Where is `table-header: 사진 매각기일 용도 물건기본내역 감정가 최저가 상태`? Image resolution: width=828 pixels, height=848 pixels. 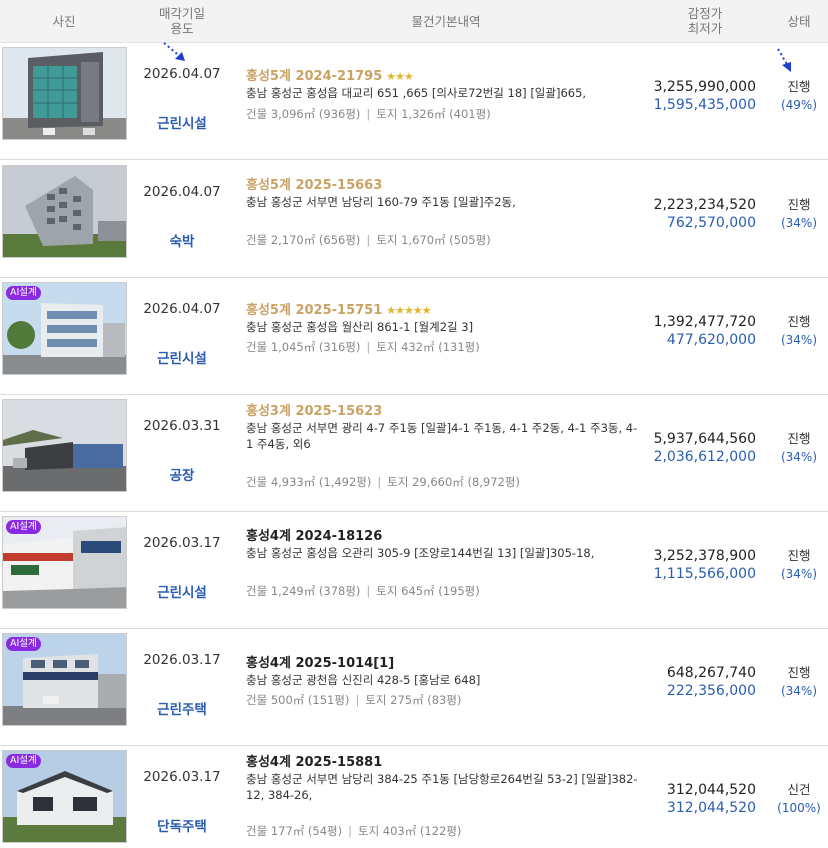 table-header: 사진 매각기일 용도 물건기본내역 감정가 최저가 상태 is located at coordinates (414, 21).